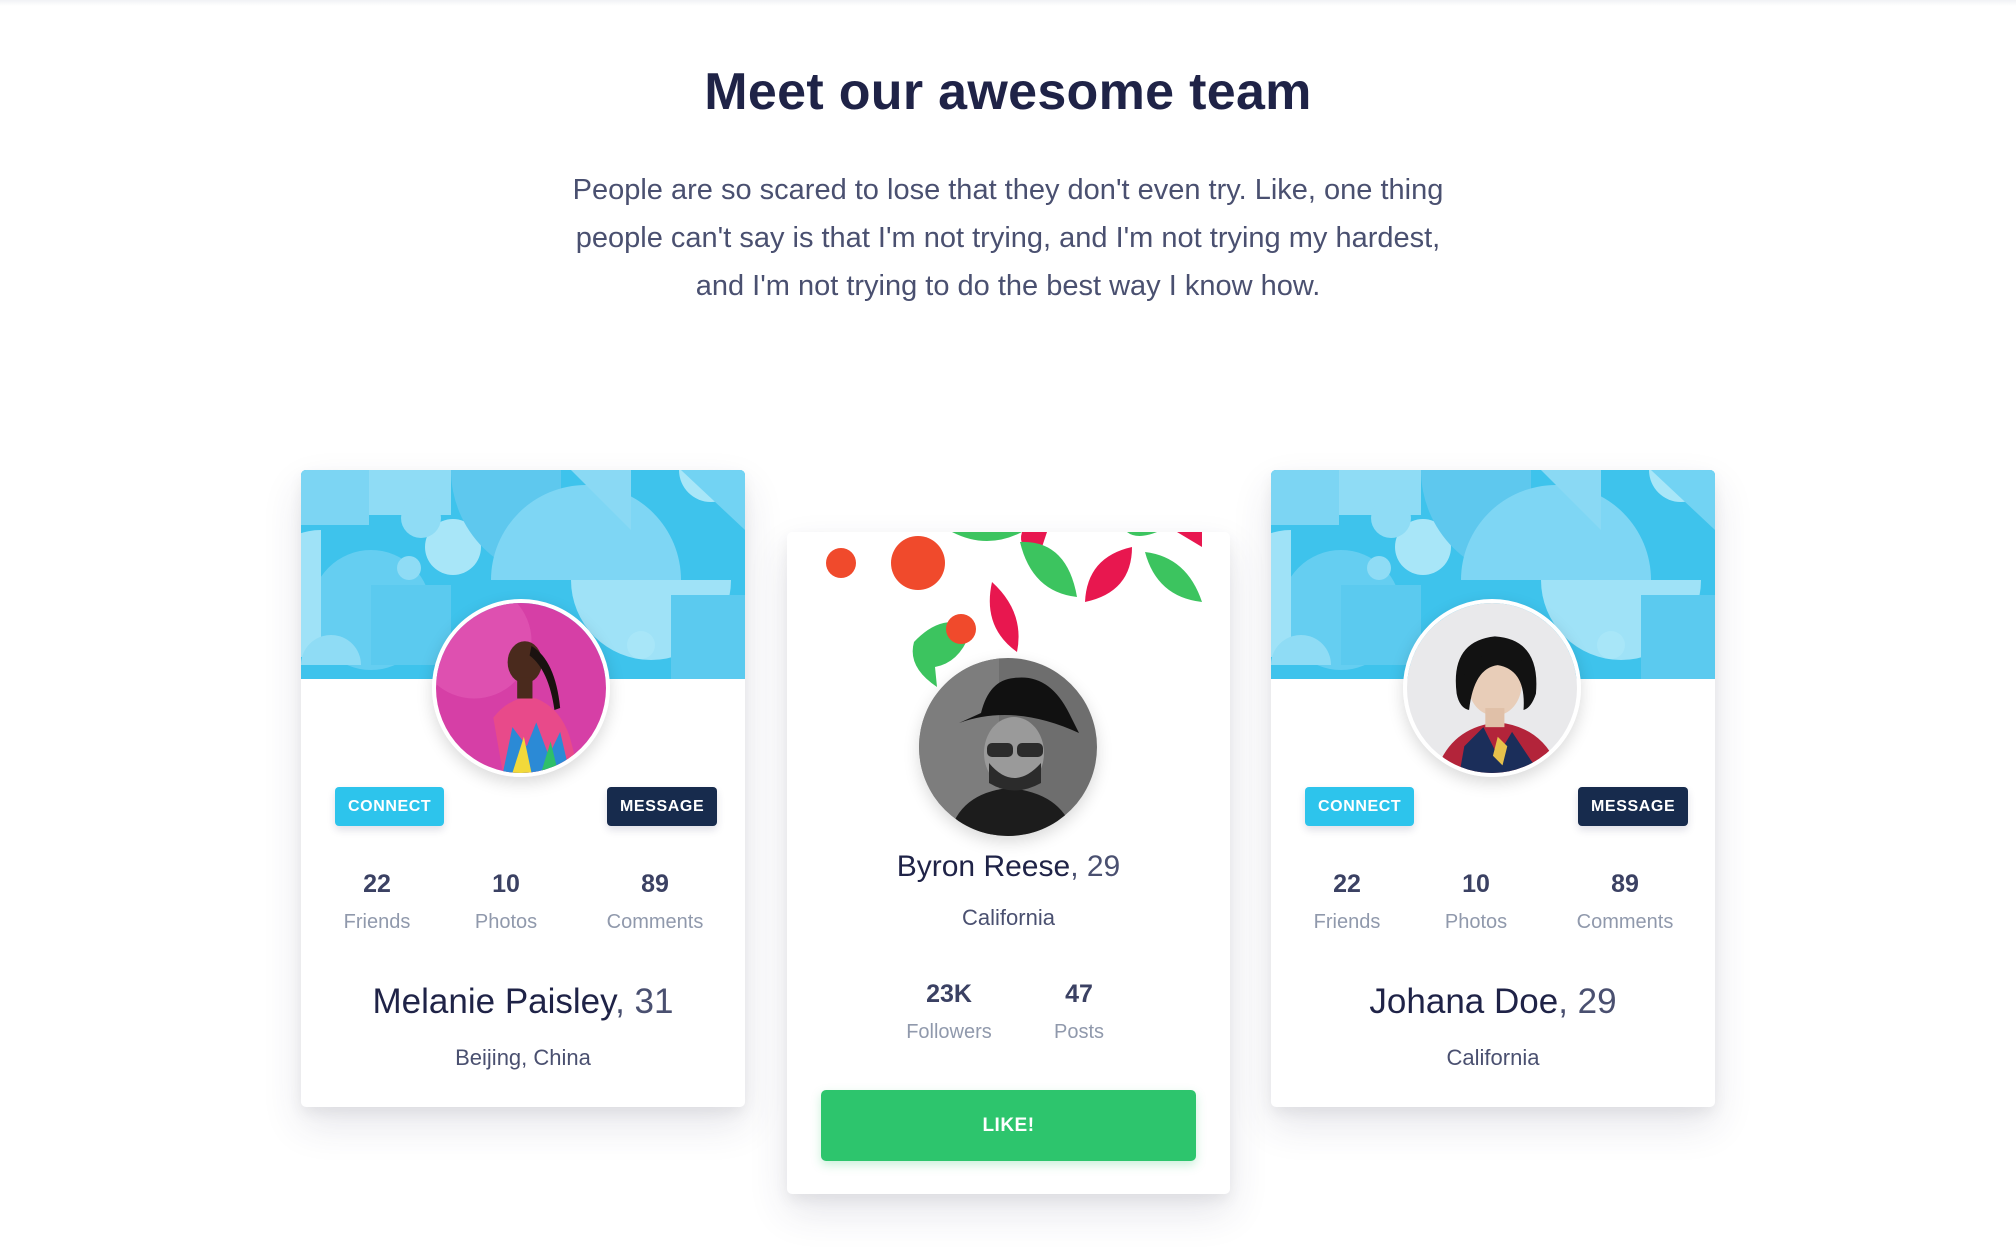 Image resolution: width=2016 pixels, height=1252 pixels. I want to click on profile-photo-woman-pink-background, so click(521, 688).